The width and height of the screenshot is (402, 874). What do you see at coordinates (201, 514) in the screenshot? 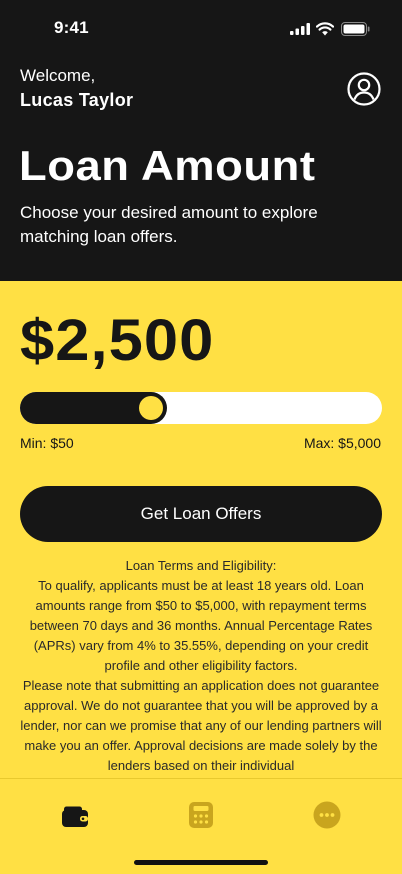
I see `get-loan-offers-button: Get Loan Offers` at bounding box center [201, 514].